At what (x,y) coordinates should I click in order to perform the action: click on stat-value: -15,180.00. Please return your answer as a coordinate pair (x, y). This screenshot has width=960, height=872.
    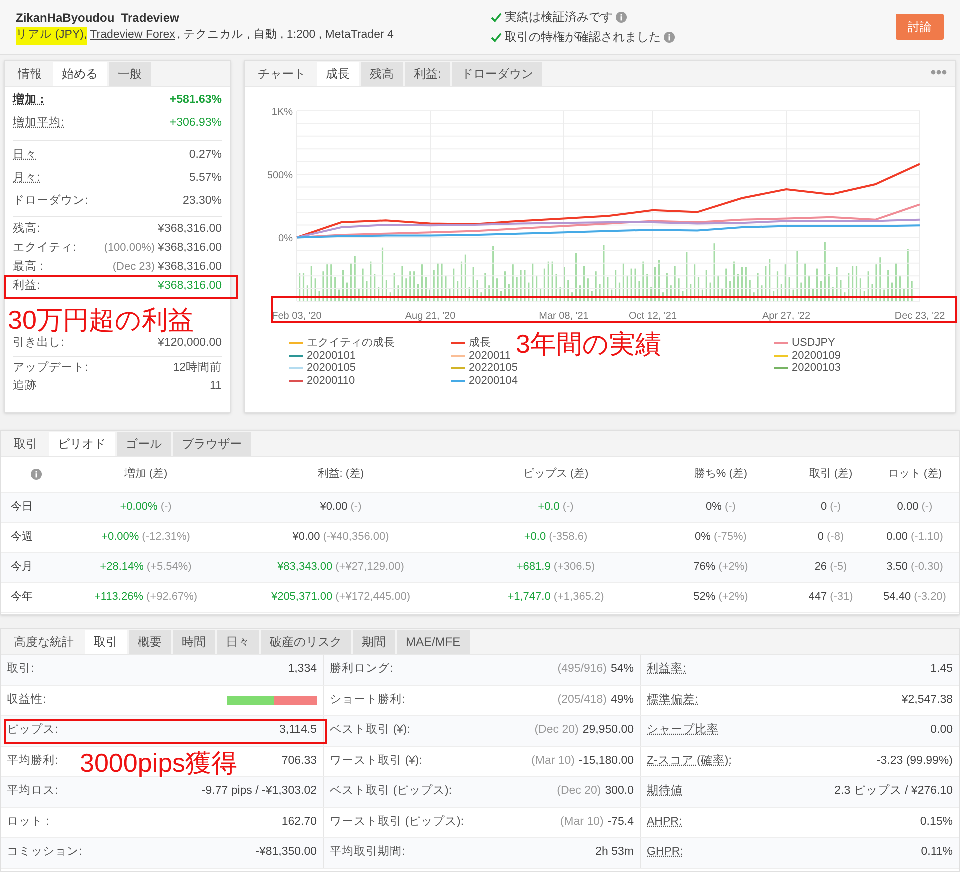
    Looking at the image, I should click on (606, 761).